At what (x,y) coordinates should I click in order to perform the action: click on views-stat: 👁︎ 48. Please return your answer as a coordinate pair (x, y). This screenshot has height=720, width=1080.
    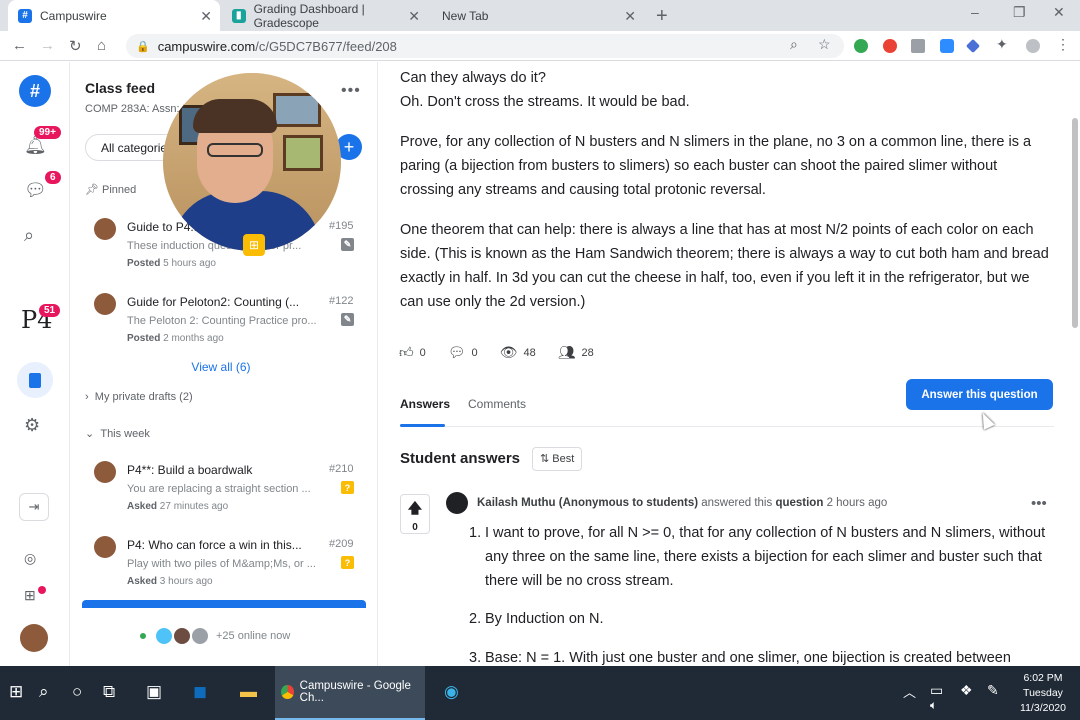
    Looking at the image, I should click on (517, 352).